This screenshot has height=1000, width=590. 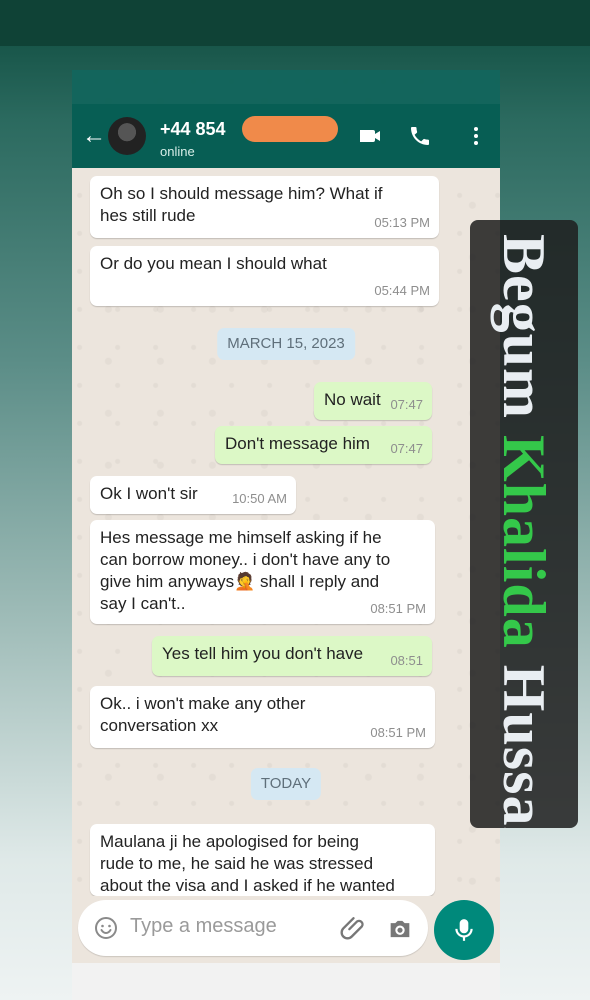 What do you see at coordinates (370, 136) in the screenshot?
I see `video-icon` at bounding box center [370, 136].